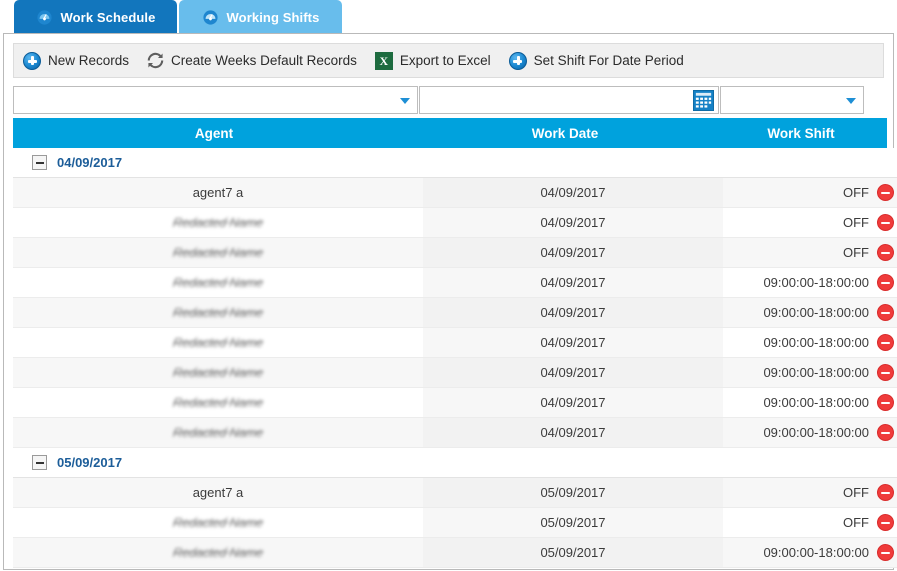 The width and height of the screenshot is (897, 571). Describe the element at coordinates (455, 523) in the screenshot. I see `table-row: Redacted Name 05/09/2017 OFF` at that location.